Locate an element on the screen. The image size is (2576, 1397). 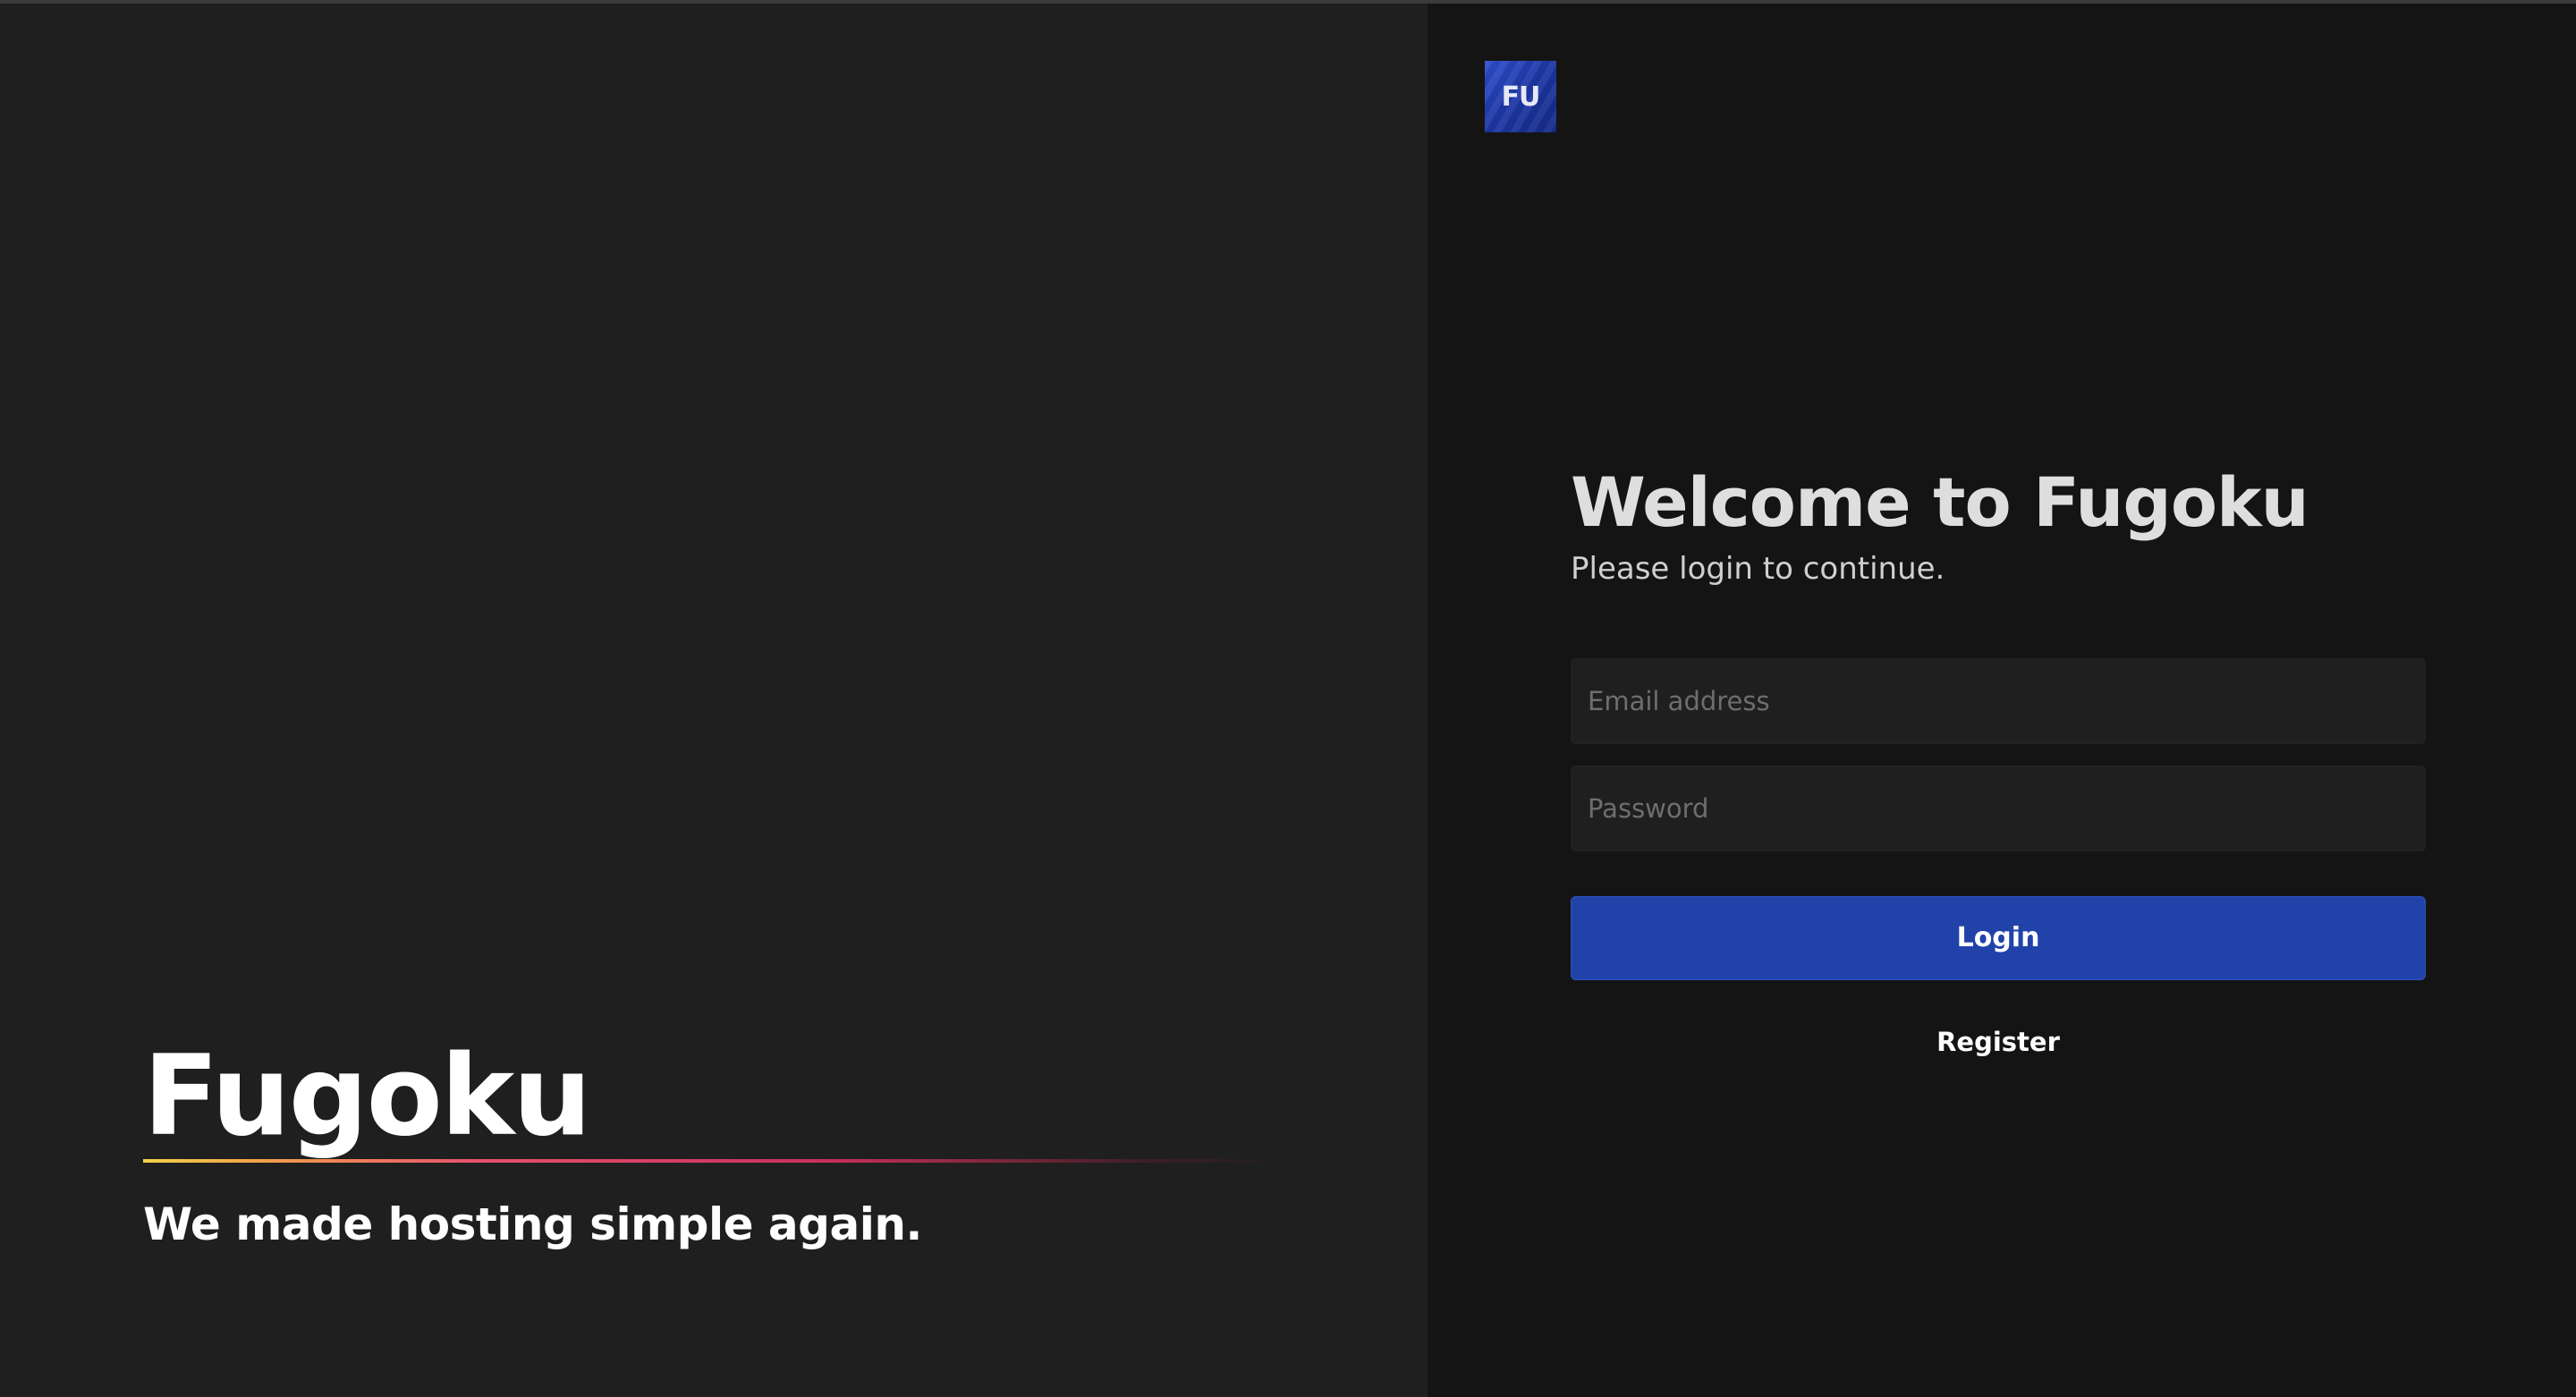
welcome-title: Welcome to Fugoku is located at coordinates (1940, 502).